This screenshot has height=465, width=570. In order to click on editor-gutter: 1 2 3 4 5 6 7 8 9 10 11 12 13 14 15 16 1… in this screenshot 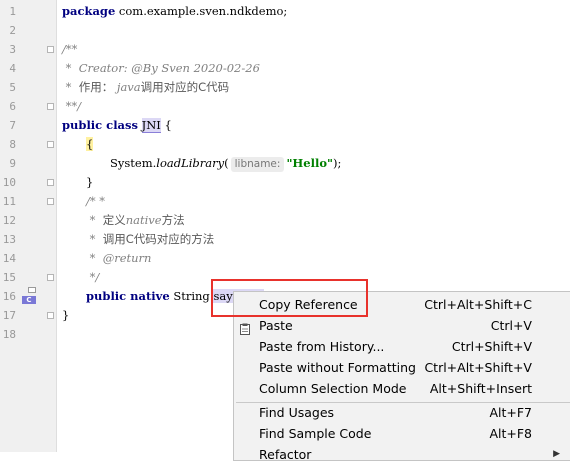, I will do `click(28, 226)`.